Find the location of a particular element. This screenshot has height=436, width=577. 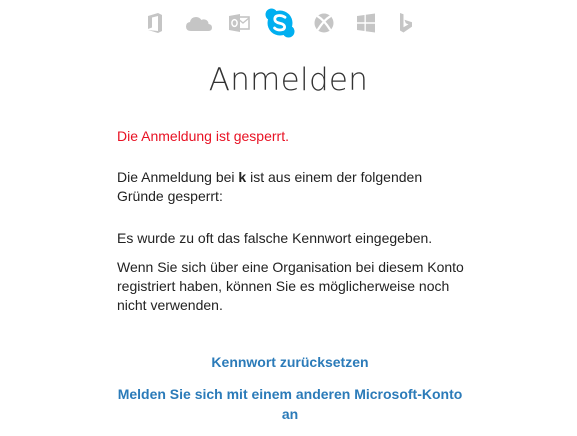

skype-icon is located at coordinates (280, 23).